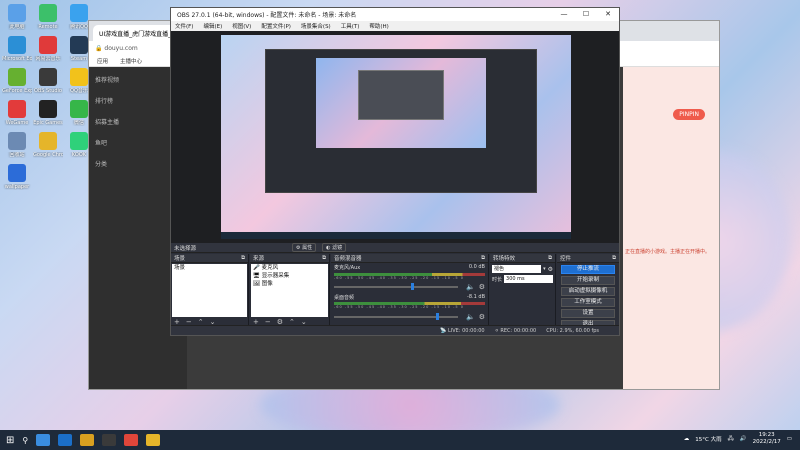 This screenshot has width=800, height=450. I want to click on scenes-list: 场景, so click(209, 290).